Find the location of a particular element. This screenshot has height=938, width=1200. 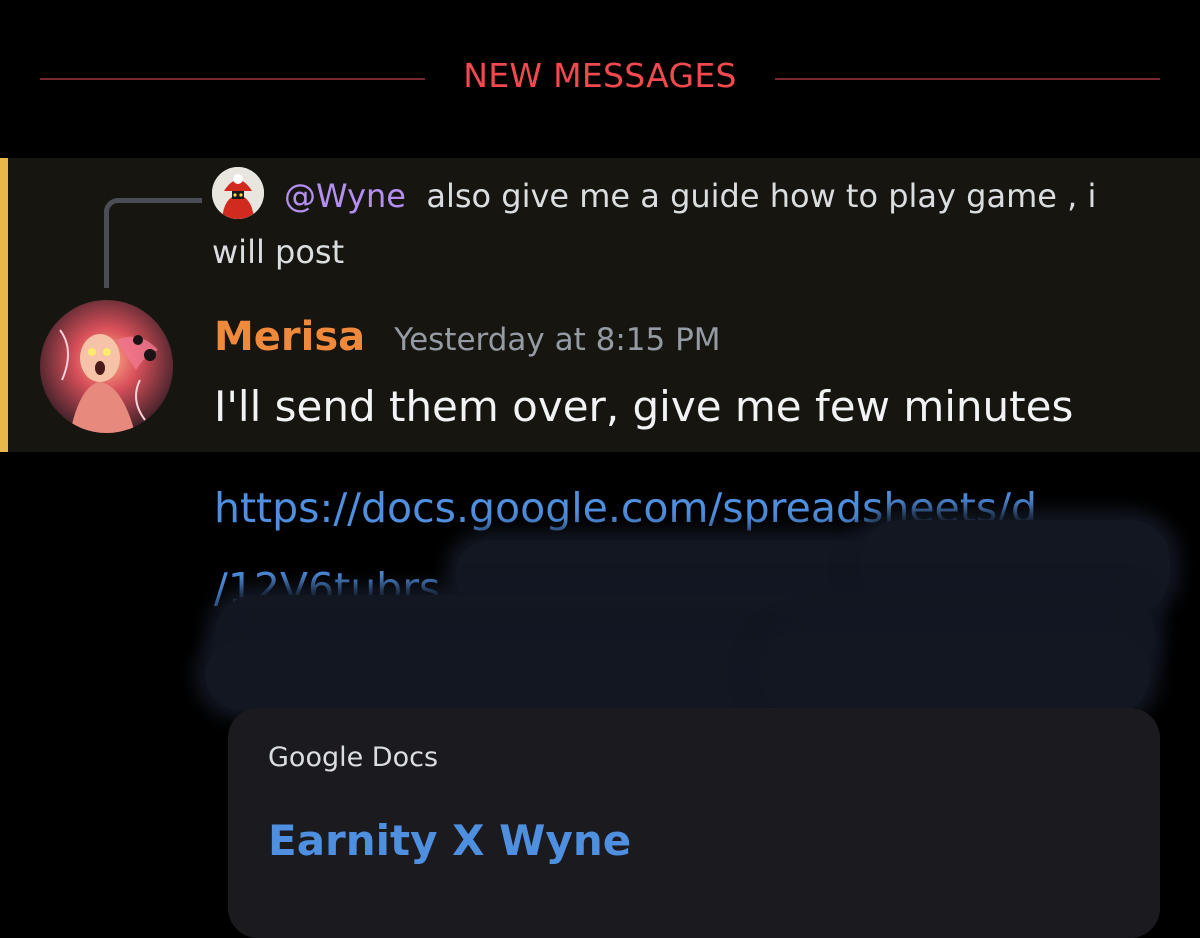

message-timestamp: Yesterday at 8:15 PM is located at coordinates (557, 340).